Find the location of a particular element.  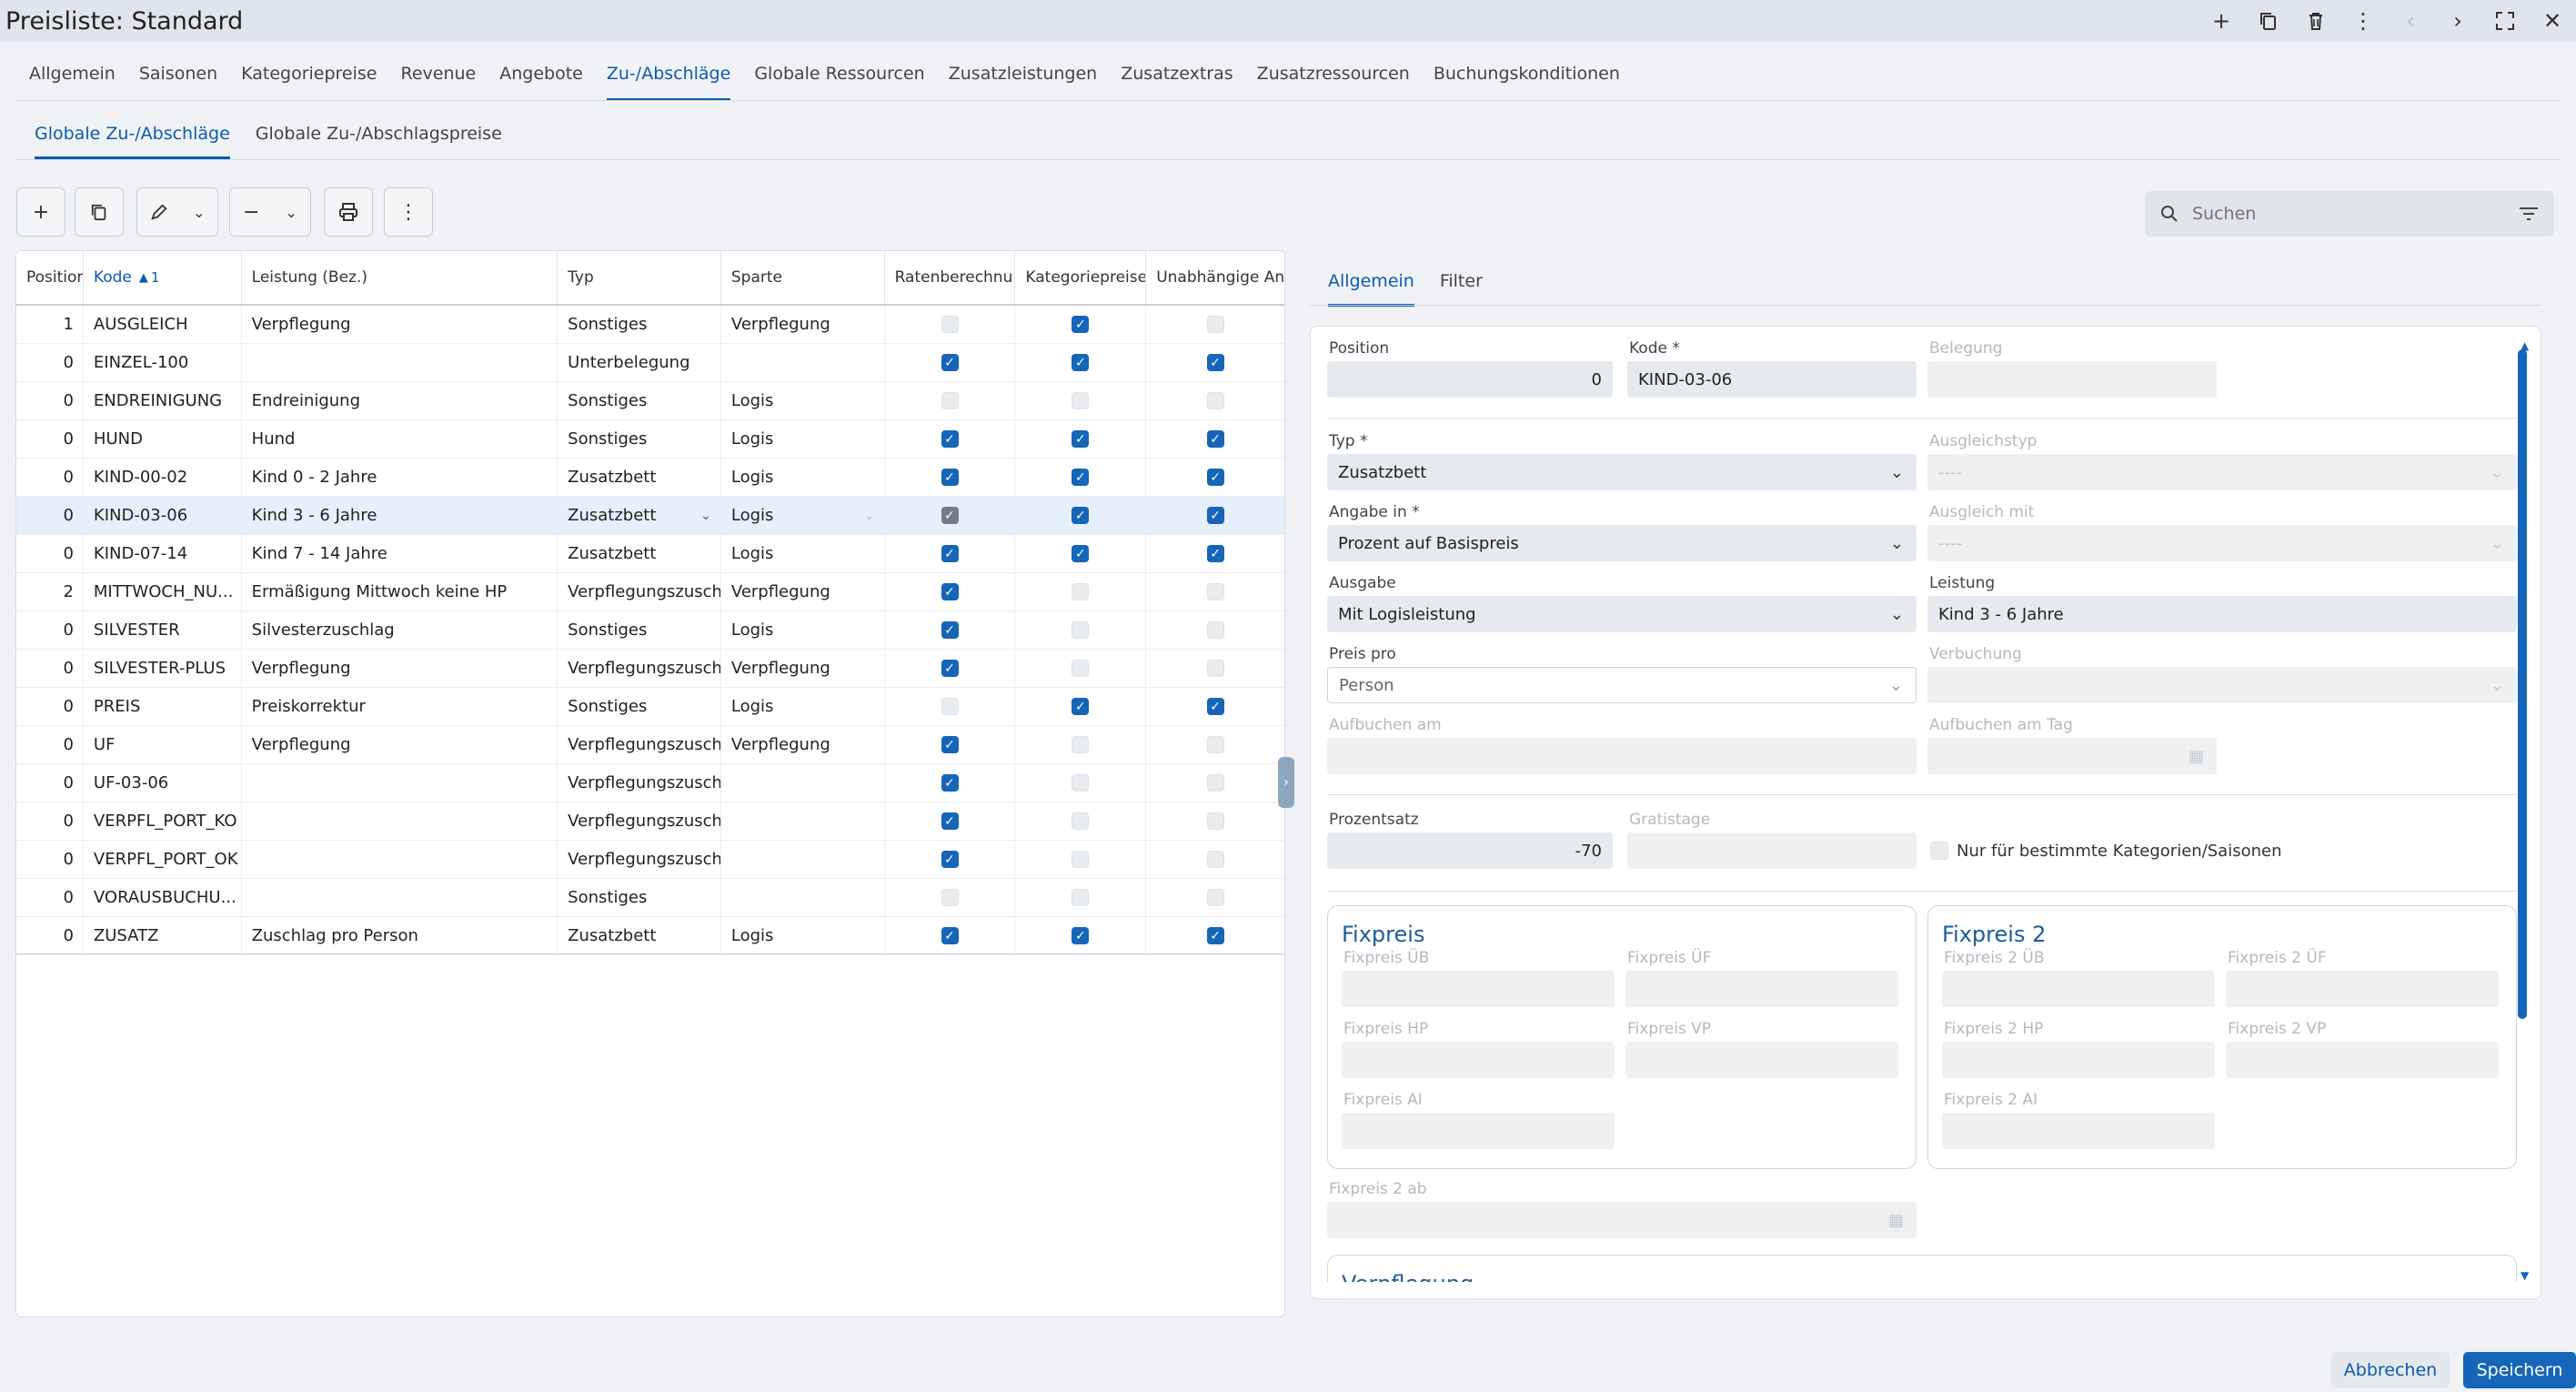

prev-icon: ‹ is located at coordinates (2410, 21).